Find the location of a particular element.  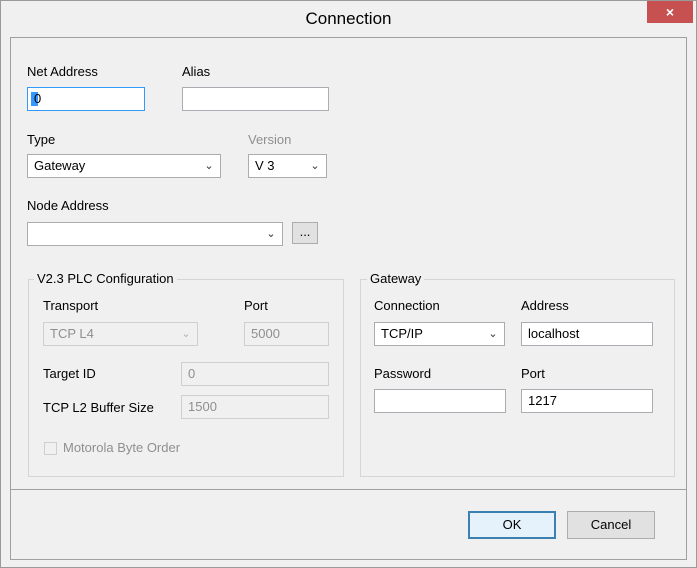

dialog-footer: OK Cancel is located at coordinates (348, 525).